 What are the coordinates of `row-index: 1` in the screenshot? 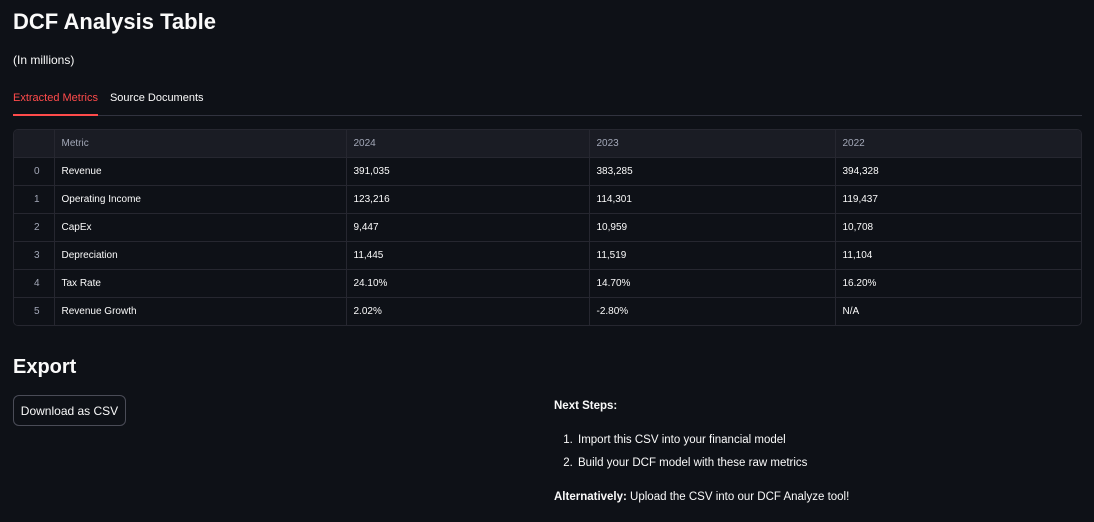 It's located at (34, 199).